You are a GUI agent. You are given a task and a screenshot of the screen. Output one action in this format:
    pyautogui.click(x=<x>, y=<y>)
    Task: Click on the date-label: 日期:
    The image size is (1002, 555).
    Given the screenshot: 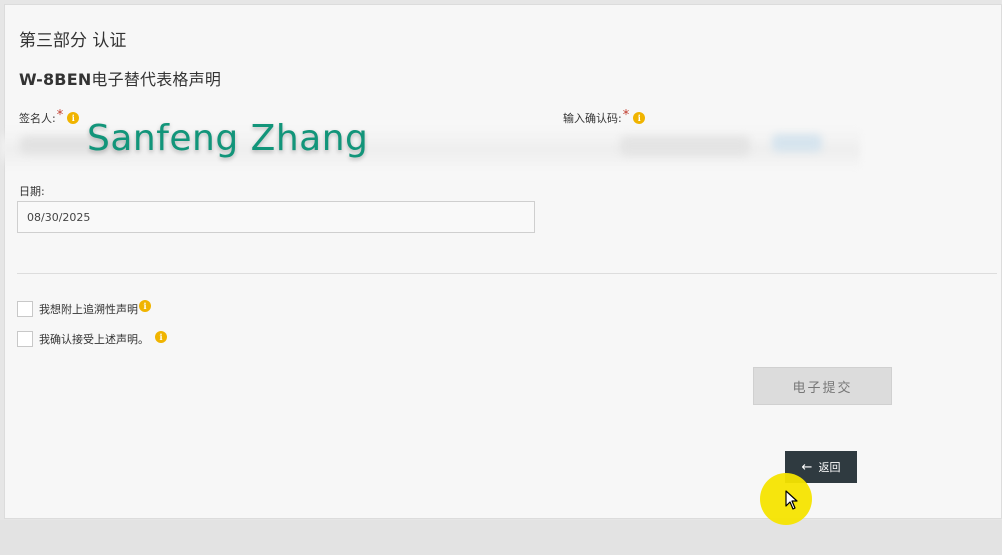 What is the action you would take?
    pyautogui.click(x=32, y=191)
    